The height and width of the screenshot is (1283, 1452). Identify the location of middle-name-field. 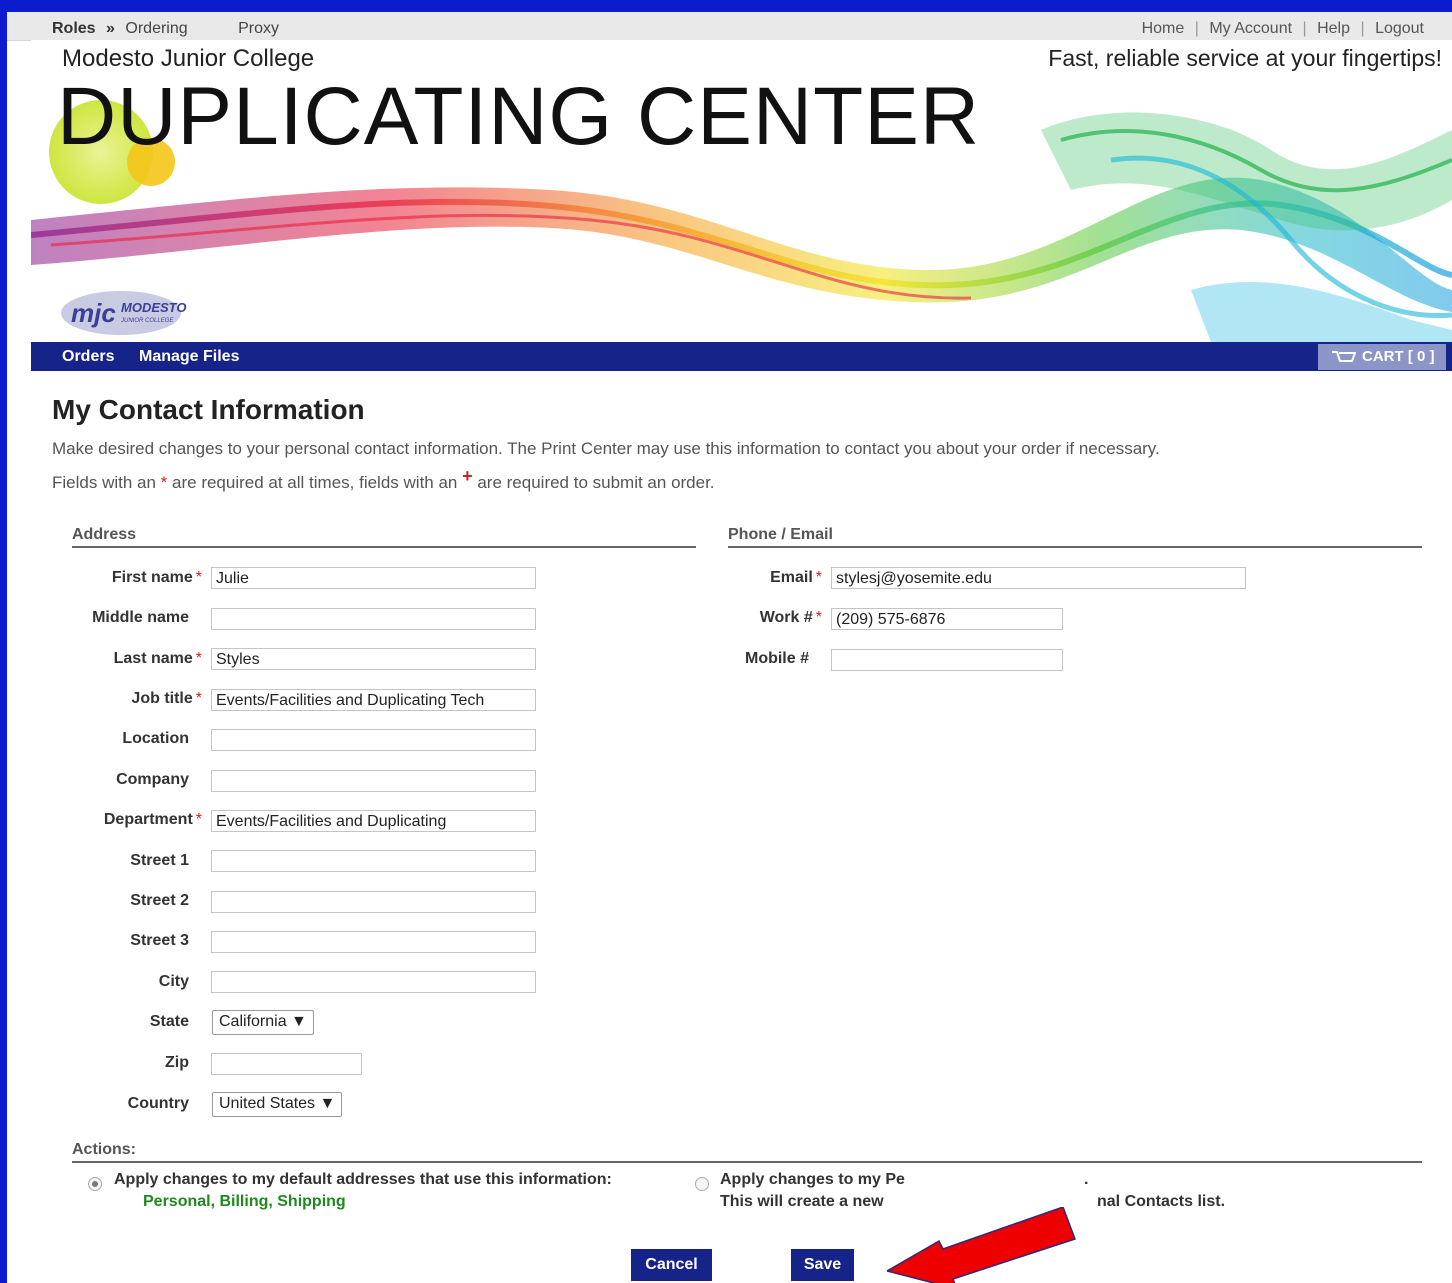
(373, 619).